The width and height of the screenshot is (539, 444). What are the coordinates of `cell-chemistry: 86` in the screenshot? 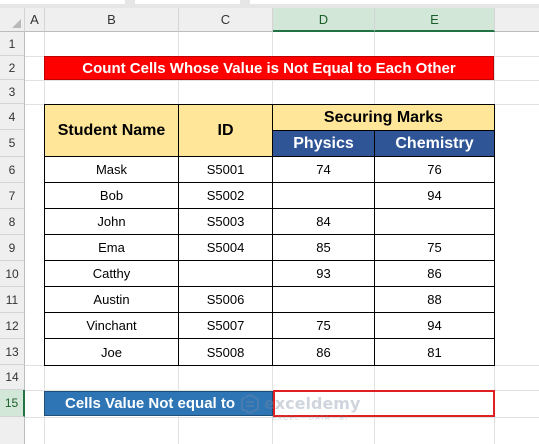 It's located at (434, 273).